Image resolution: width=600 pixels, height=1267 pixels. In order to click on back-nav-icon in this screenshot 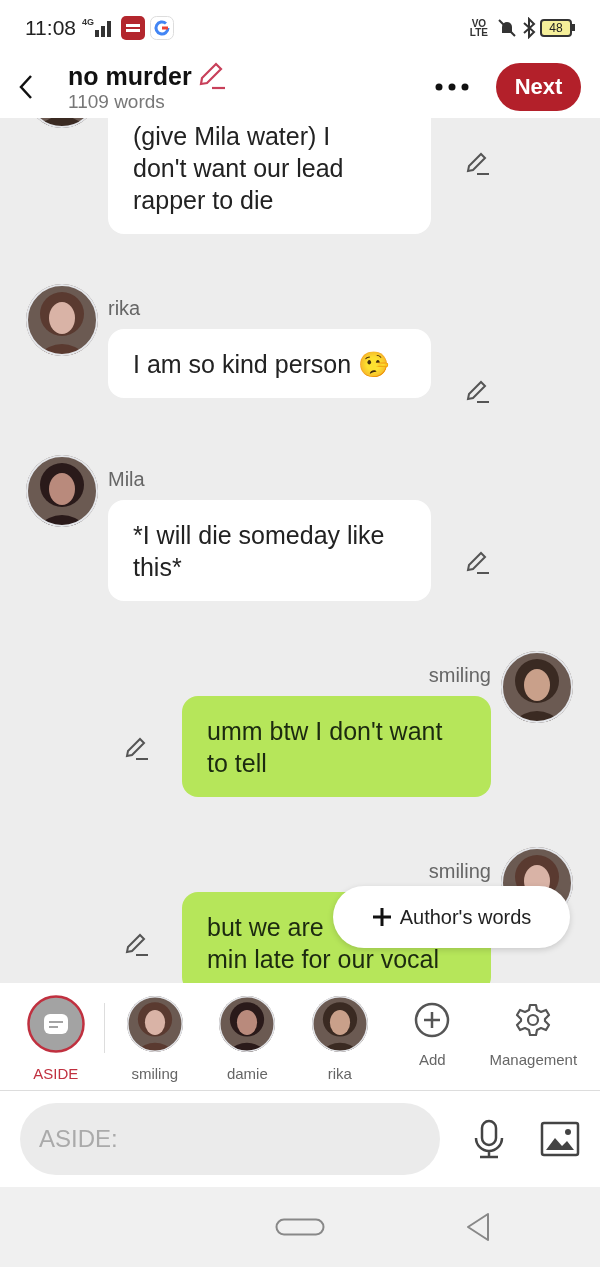, I will do `click(478, 1227)`.